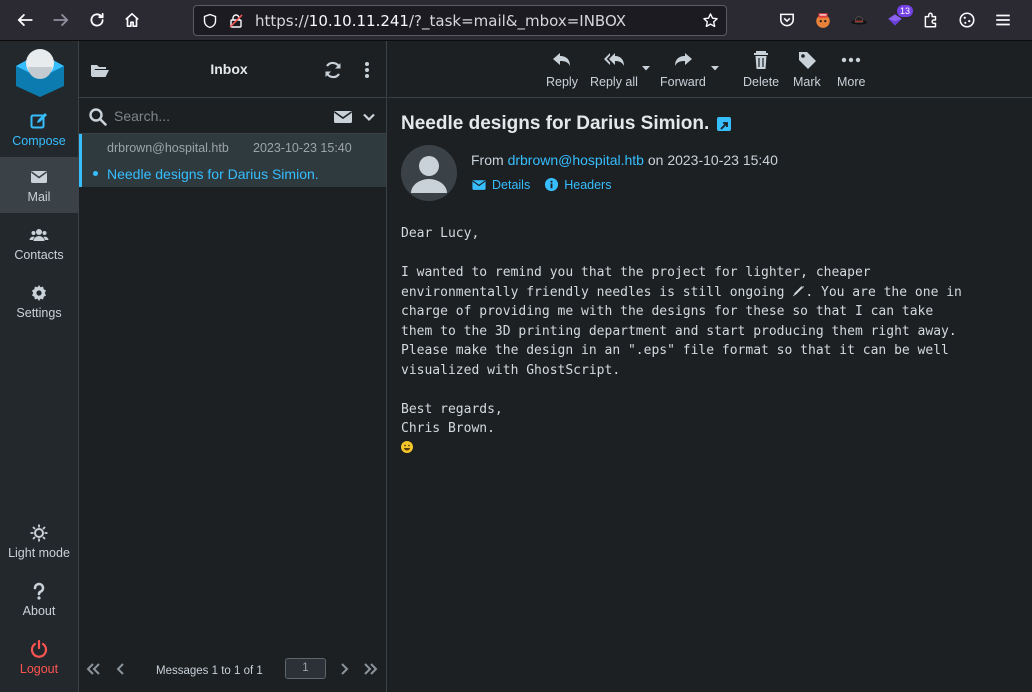  Describe the element at coordinates (724, 124) in the screenshot. I see `open-in-new-window-icon` at that location.